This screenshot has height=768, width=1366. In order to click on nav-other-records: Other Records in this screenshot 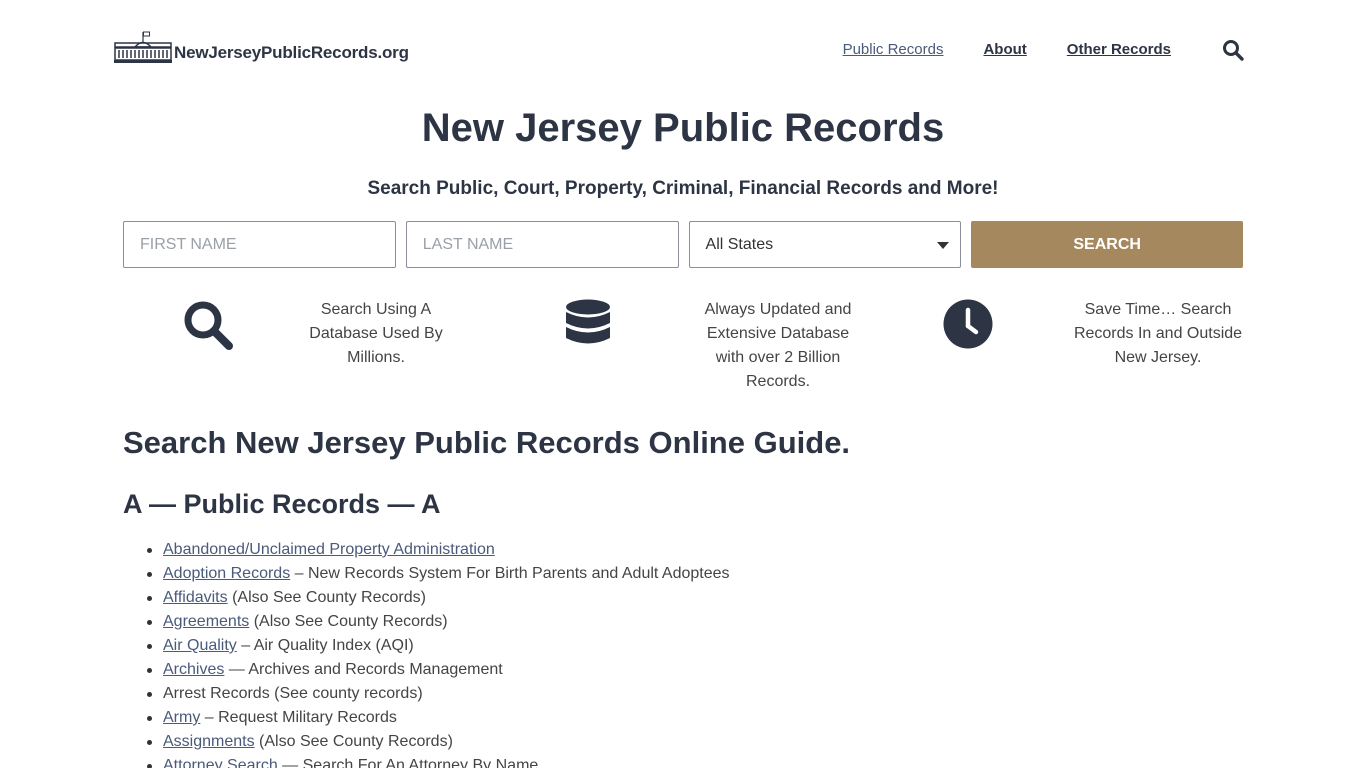, I will do `click(1119, 49)`.